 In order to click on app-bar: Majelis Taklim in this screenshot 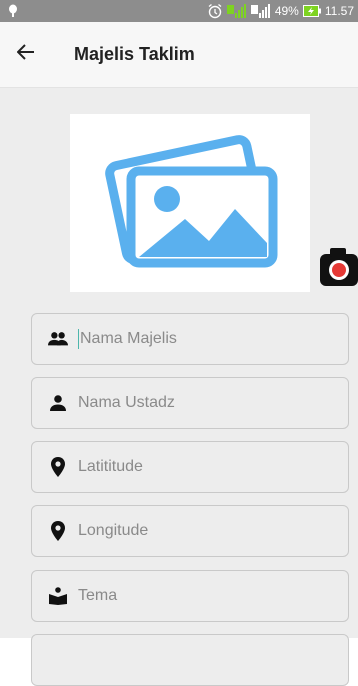, I will do `click(179, 55)`.